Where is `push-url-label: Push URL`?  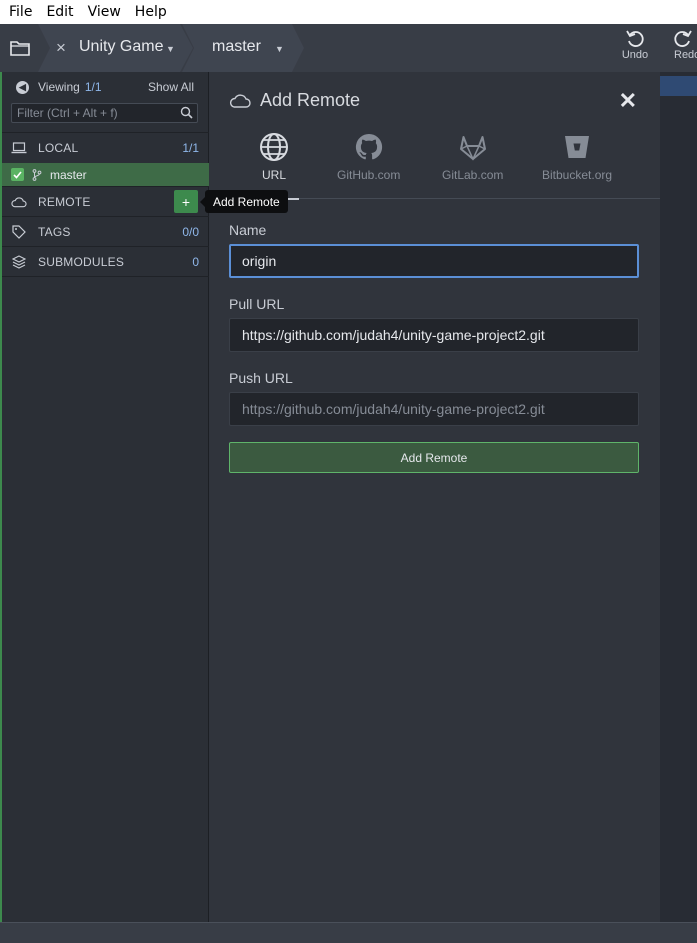 push-url-label: Push URL is located at coordinates (261, 378).